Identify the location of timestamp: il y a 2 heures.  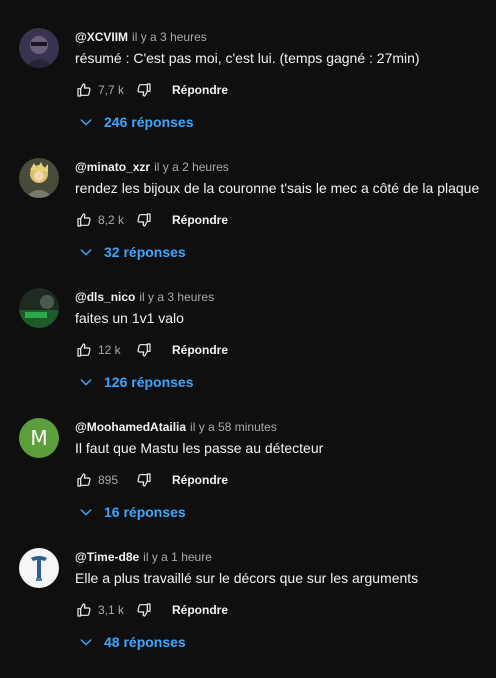
(191, 167).